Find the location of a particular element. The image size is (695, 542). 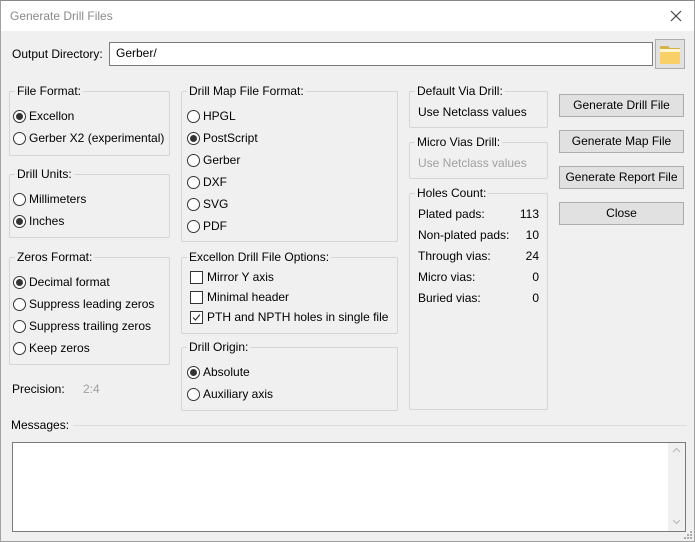

messages-divider is located at coordinates (380, 425).